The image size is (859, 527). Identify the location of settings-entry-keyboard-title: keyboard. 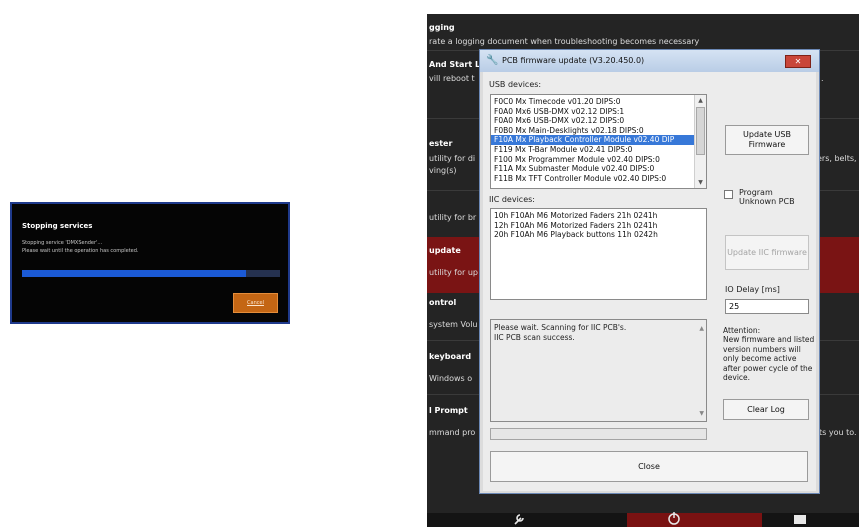
(450, 356).